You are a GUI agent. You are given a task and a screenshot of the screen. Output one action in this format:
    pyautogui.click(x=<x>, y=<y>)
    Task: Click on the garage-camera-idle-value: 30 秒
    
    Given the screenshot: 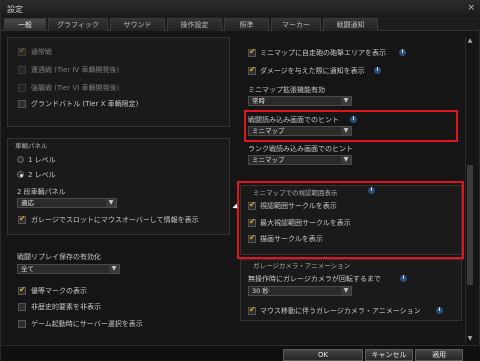 What is the action you would take?
    pyautogui.click(x=260, y=291)
    